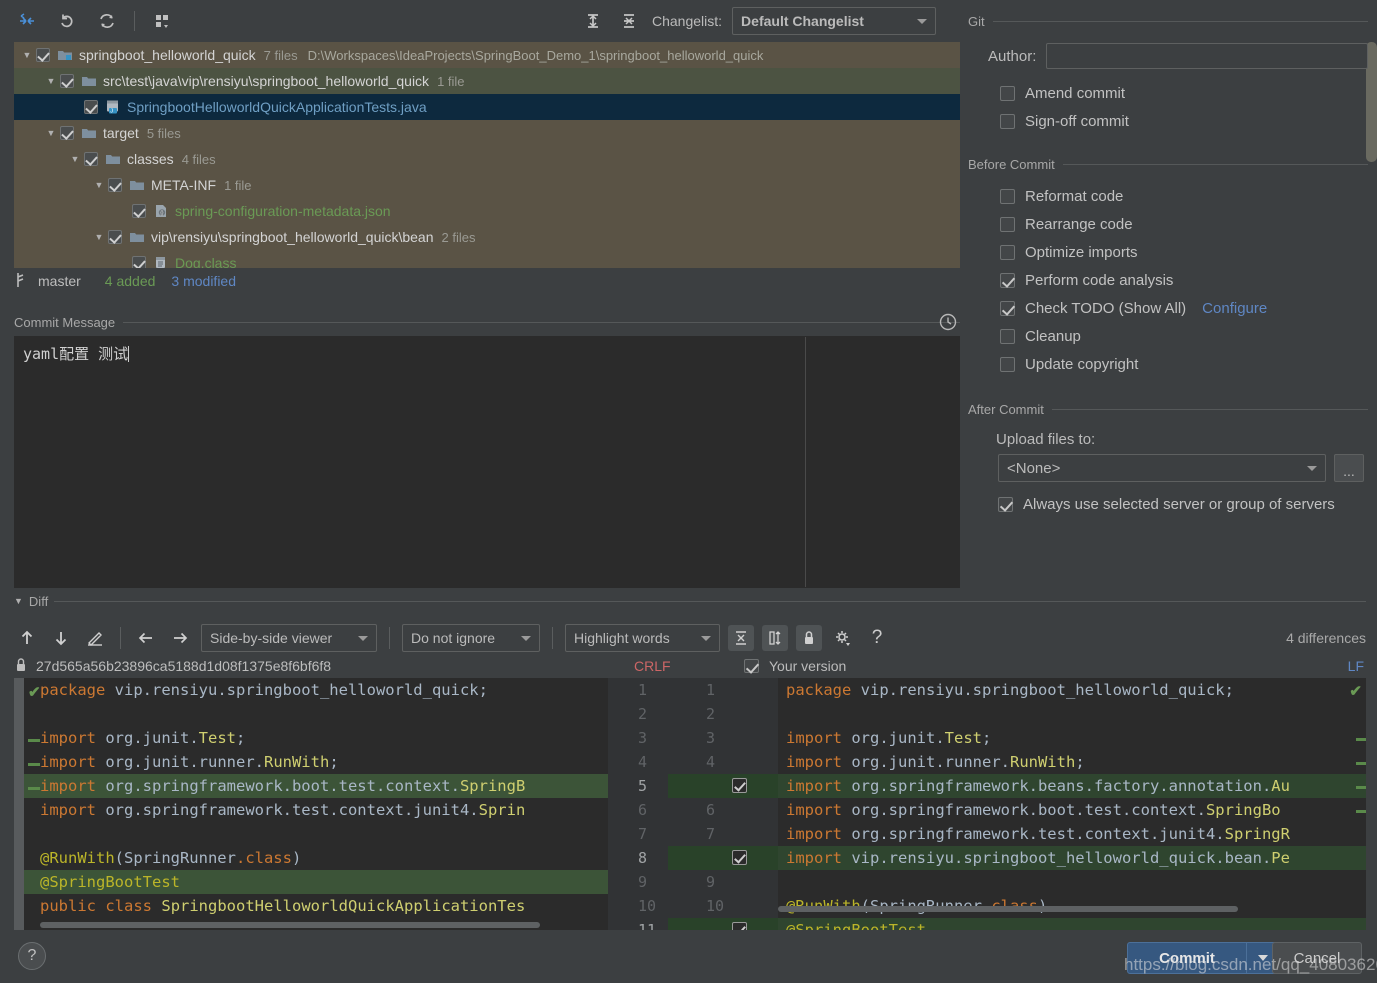 This screenshot has height=983, width=1377. I want to click on pencil-icon, so click(95, 638).